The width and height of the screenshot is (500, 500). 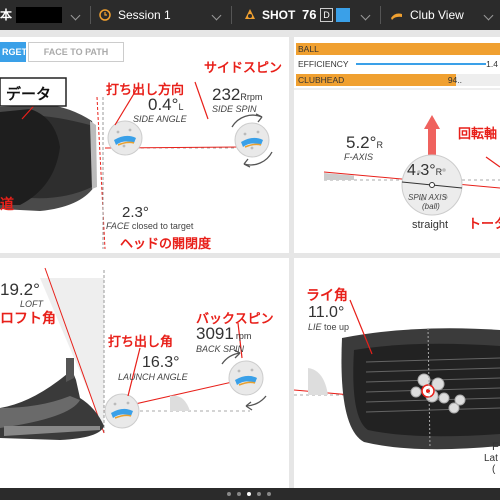 I want to click on metric-row-ball: BALL, so click(x=398, y=49).